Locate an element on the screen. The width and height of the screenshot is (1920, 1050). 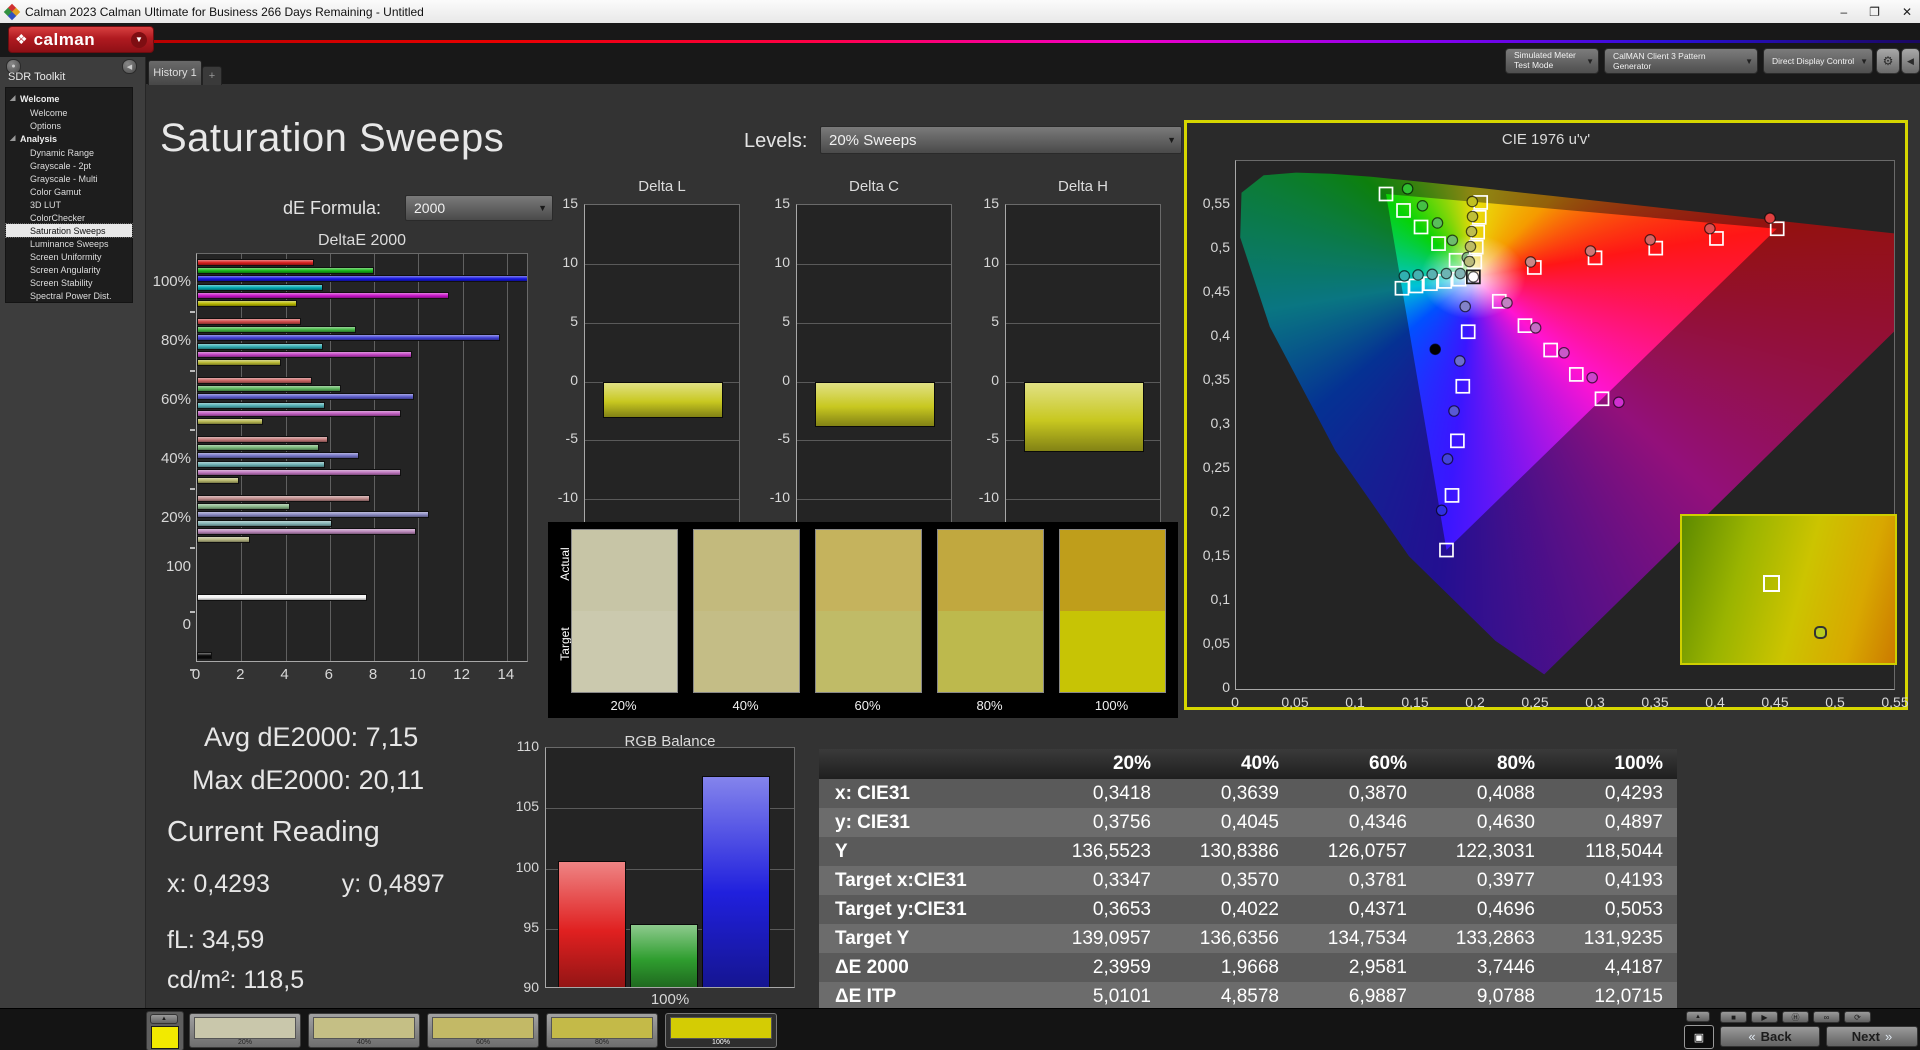
fullscreen-pattern-button: ▣ is located at coordinates (1699, 1037).